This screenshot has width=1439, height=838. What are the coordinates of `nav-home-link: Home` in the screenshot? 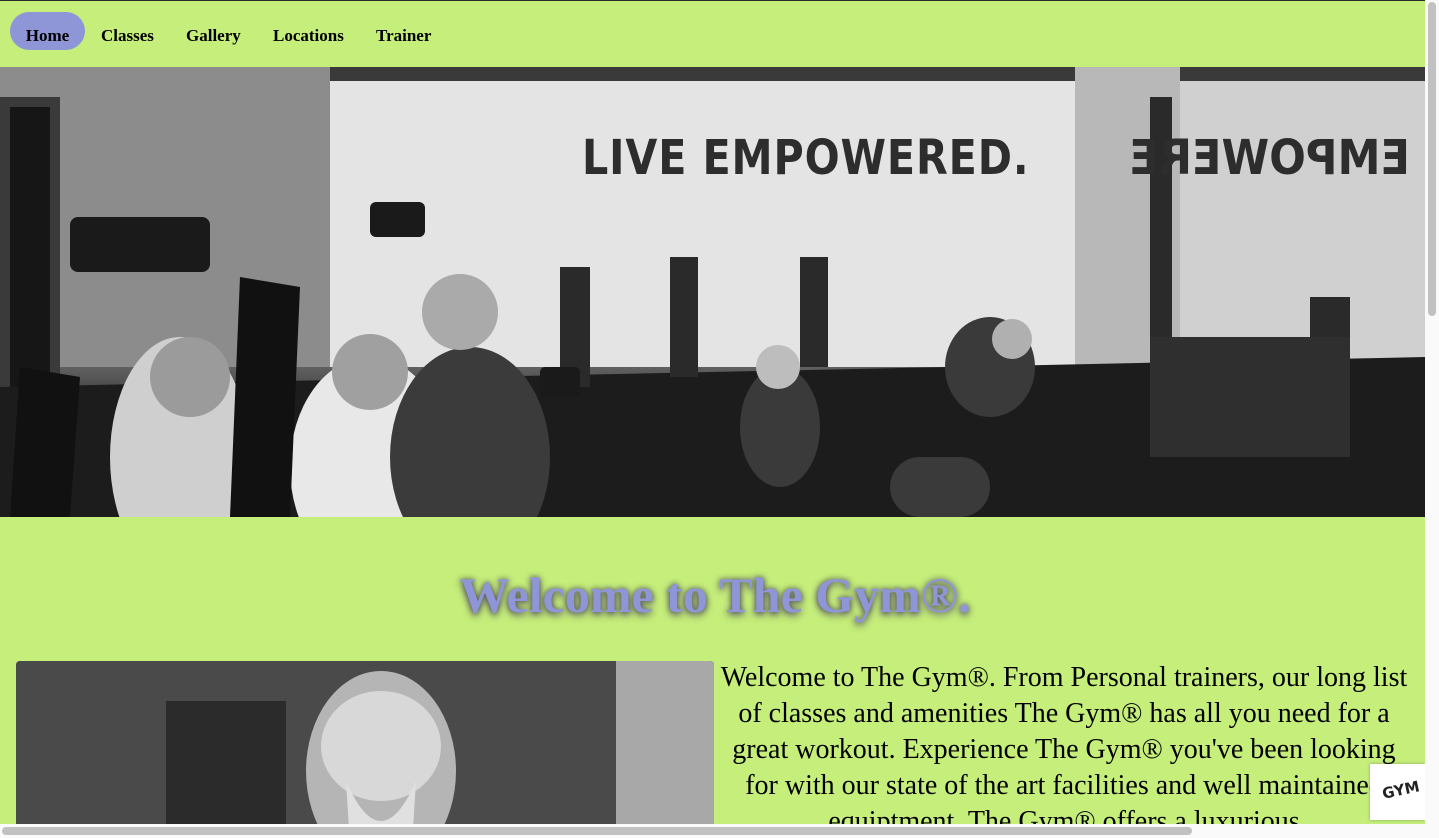 It's located at (47, 31).